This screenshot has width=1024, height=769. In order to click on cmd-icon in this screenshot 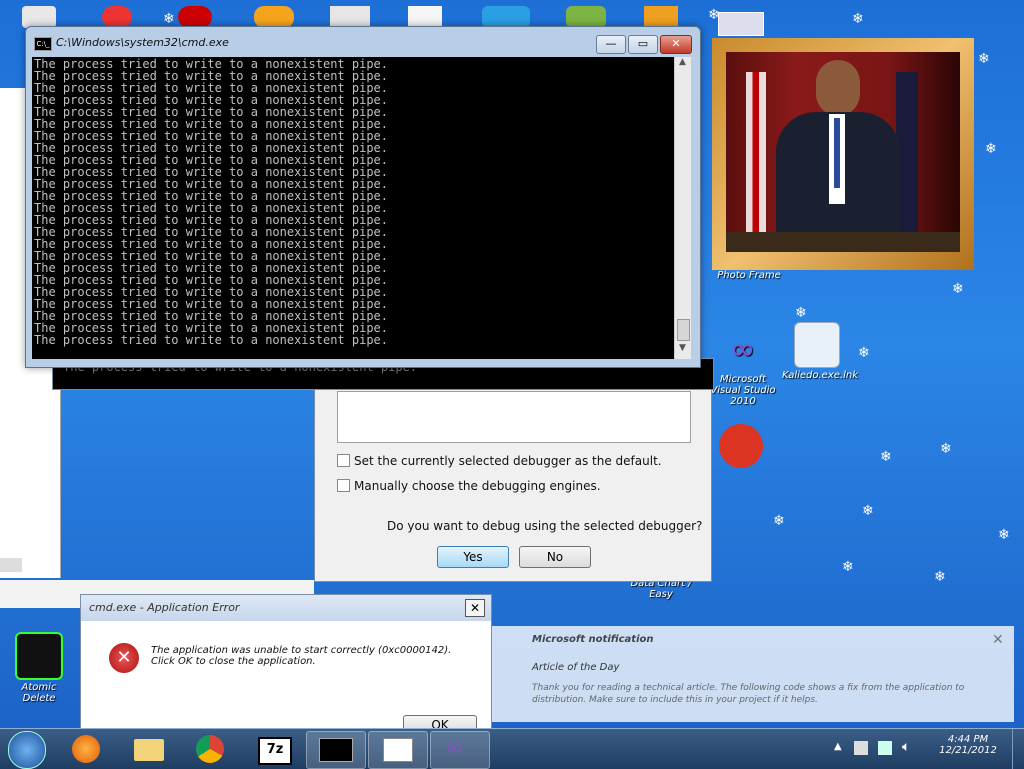, I will do `click(336, 750)`.